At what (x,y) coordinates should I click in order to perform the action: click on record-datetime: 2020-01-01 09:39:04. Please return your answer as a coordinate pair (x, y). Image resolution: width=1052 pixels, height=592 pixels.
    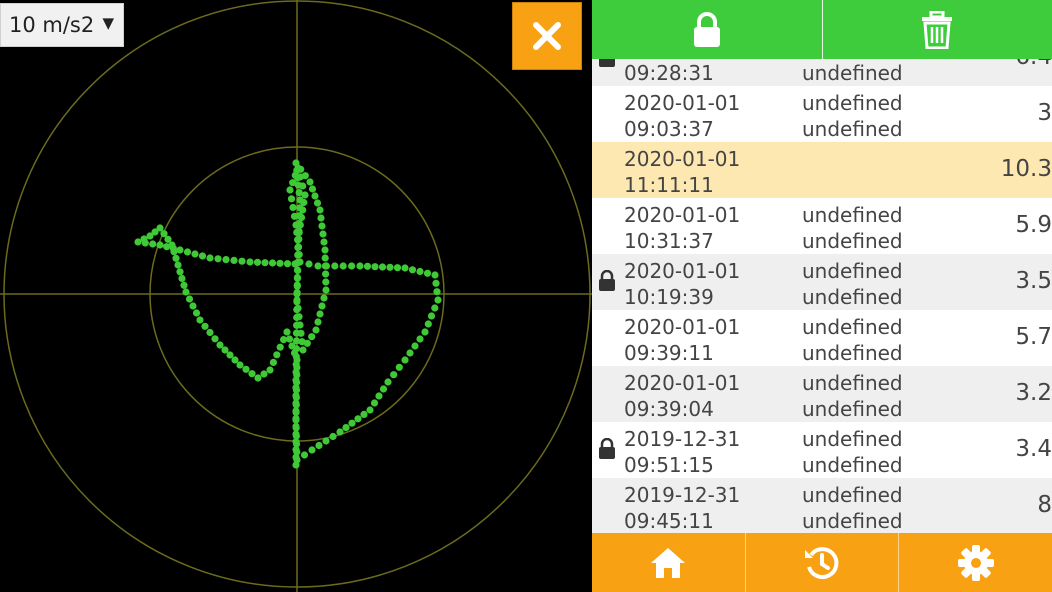
    Looking at the image, I should click on (682, 396).